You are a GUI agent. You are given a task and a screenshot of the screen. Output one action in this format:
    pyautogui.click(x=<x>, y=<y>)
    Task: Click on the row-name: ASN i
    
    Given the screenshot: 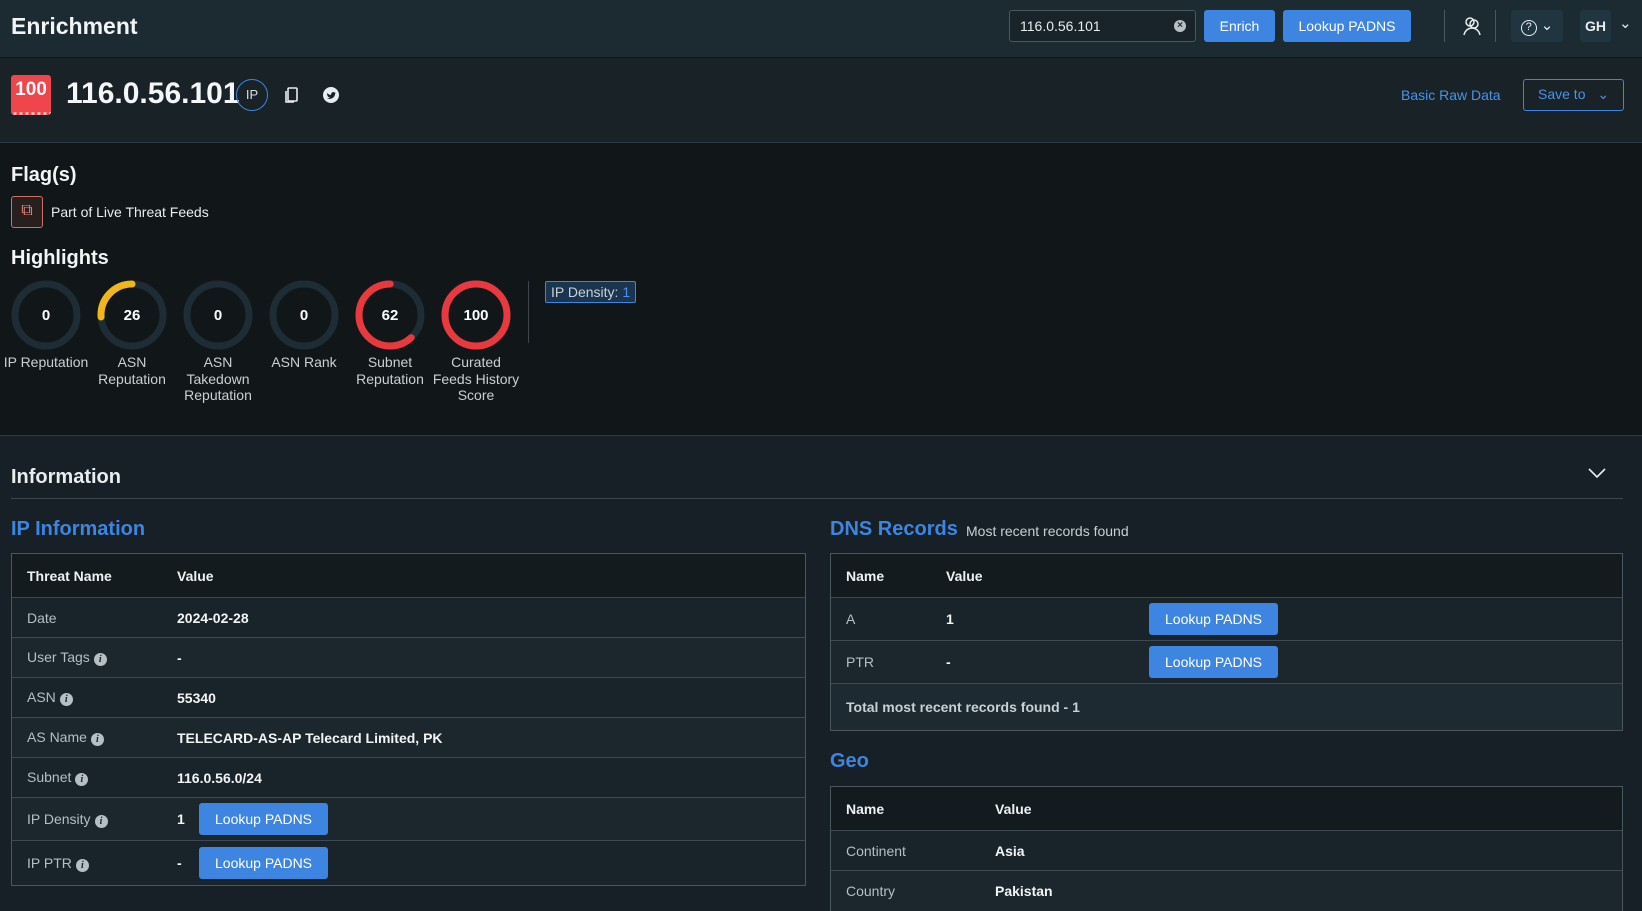 What is the action you would take?
    pyautogui.click(x=50, y=697)
    